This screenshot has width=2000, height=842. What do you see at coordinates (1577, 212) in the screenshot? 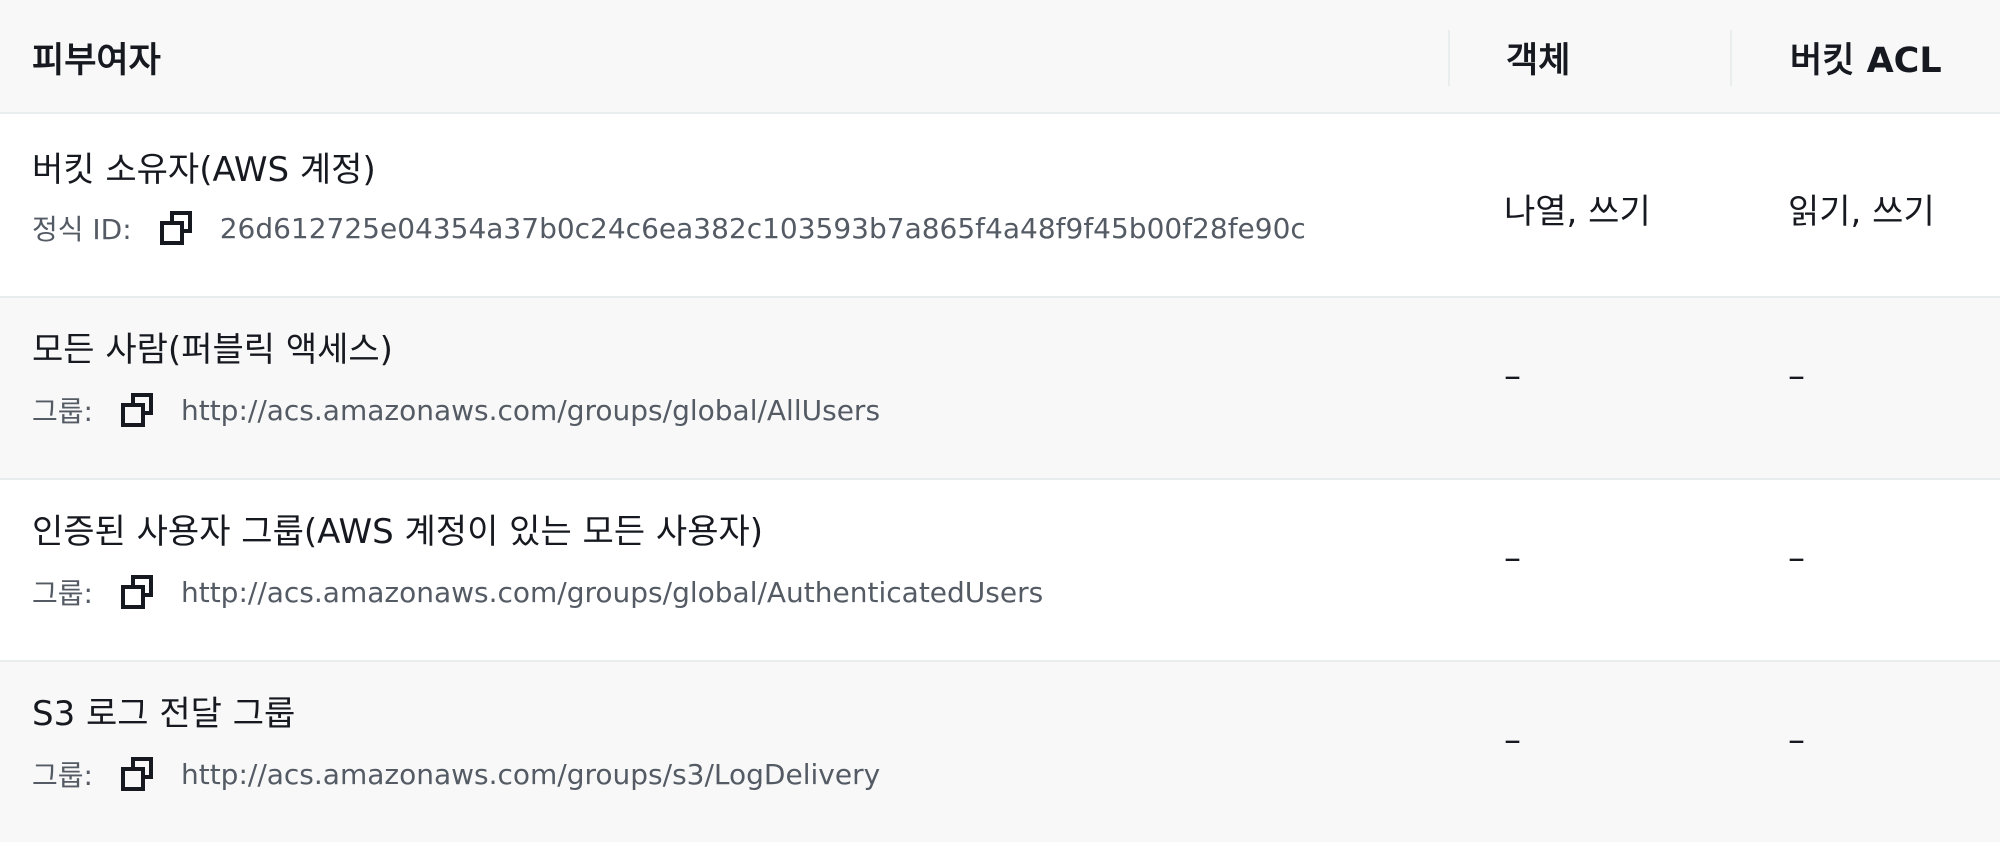
I see `object-permission: 나열, 쓰기` at bounding box center [1577, 212].